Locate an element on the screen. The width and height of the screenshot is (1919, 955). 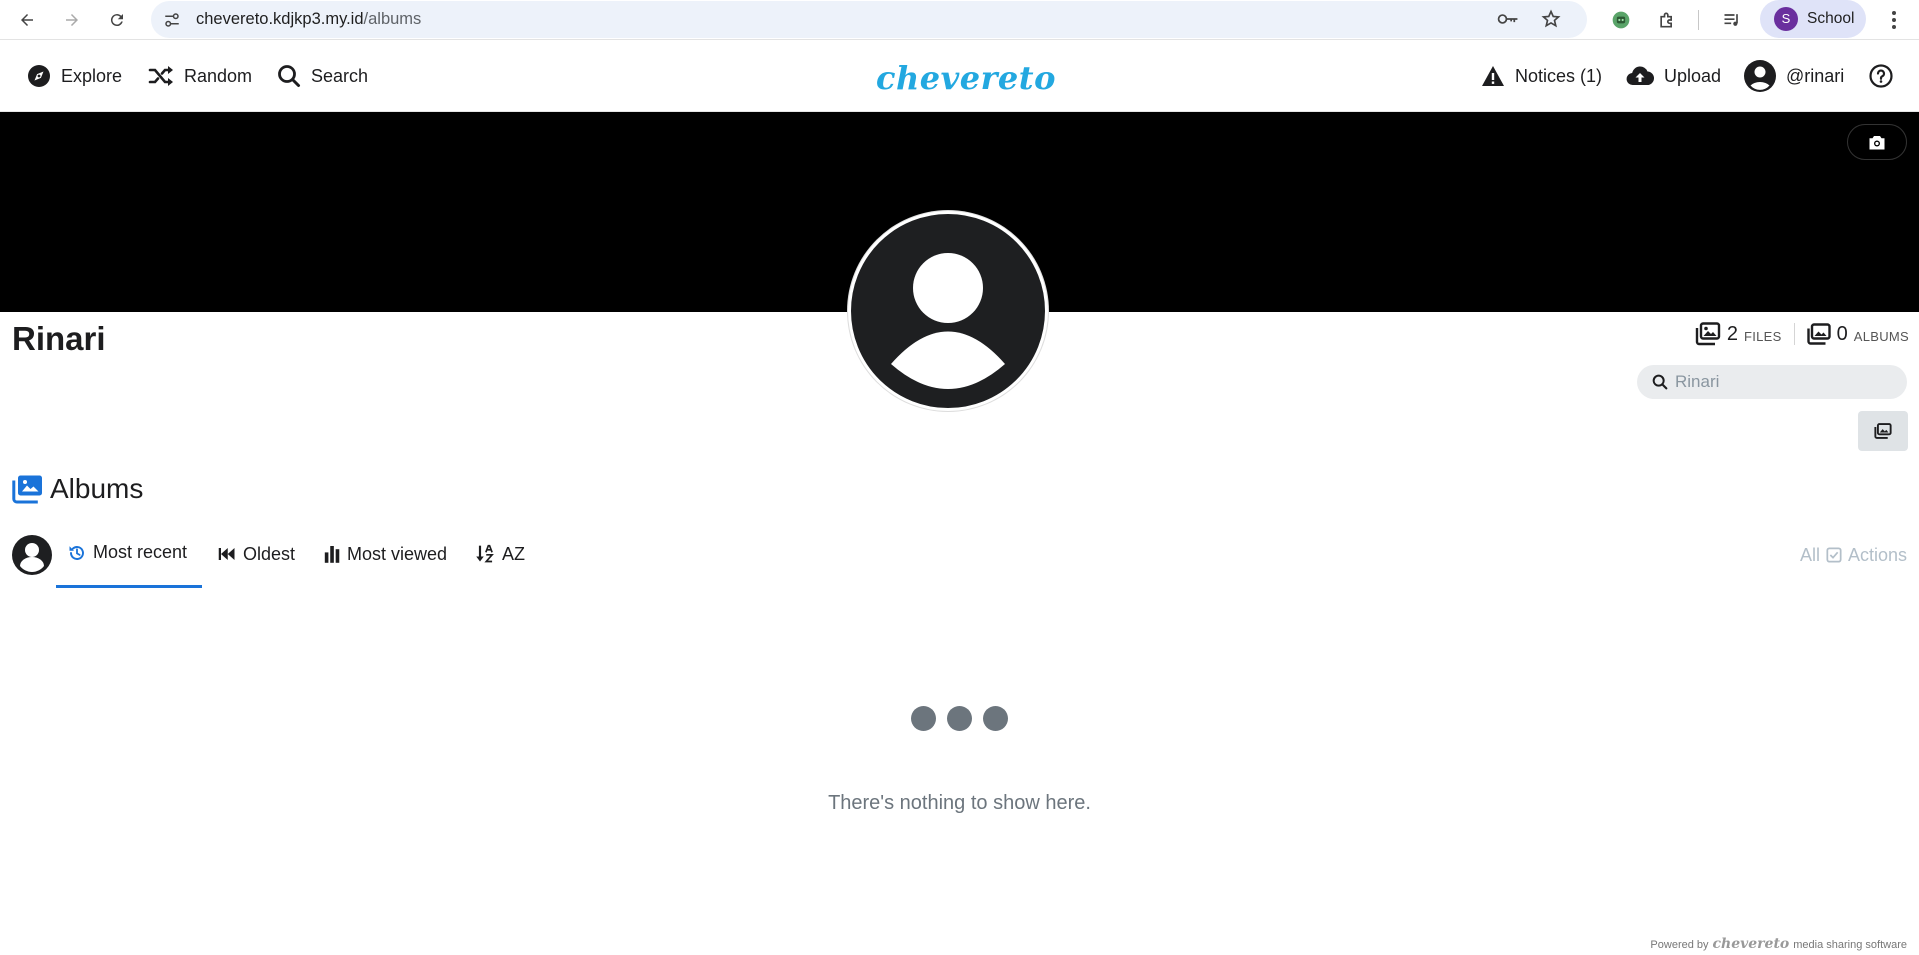
files-stat: 2 FILES is located at coordinates (1738, 334).